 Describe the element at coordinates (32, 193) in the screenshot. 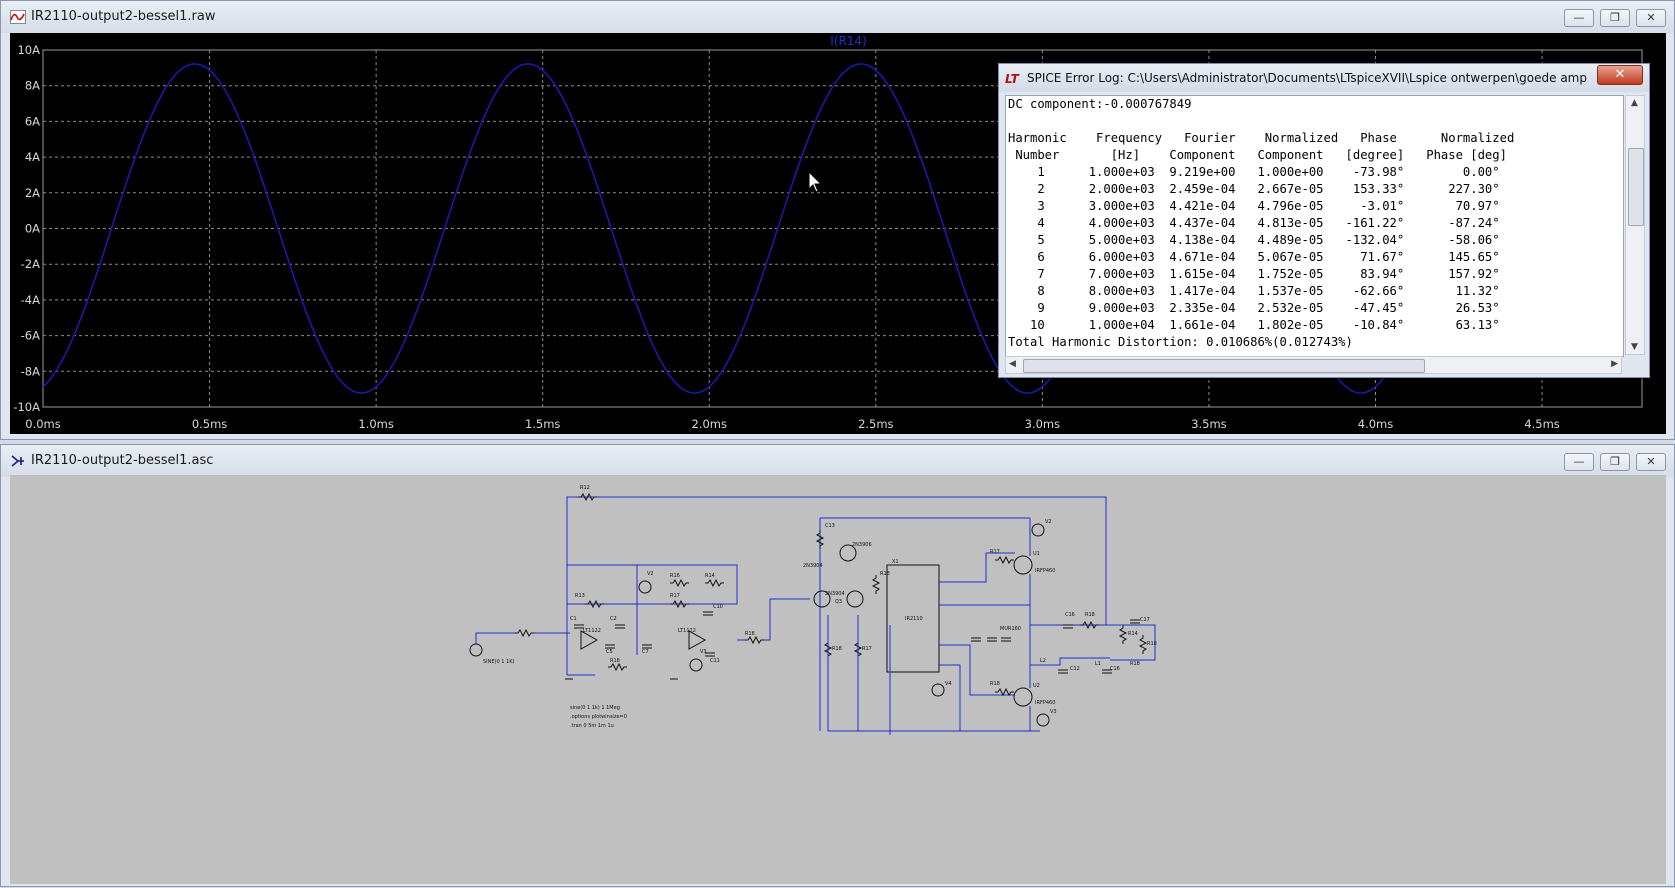

I see `y-tick-label: 2A` at that location.